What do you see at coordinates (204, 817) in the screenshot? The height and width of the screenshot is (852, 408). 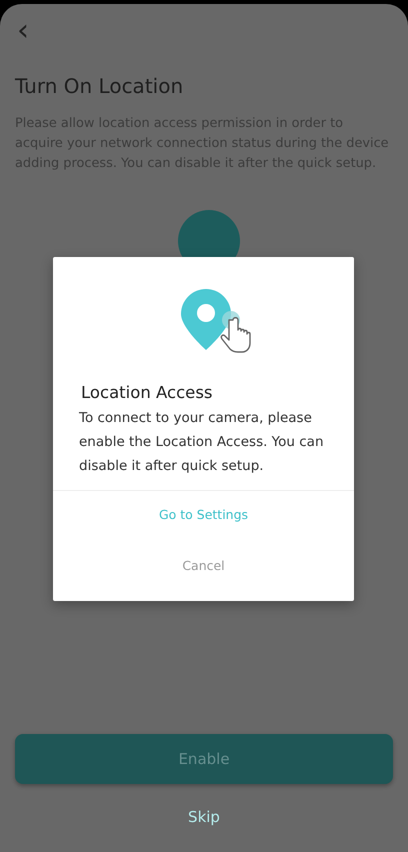 I see `skip-link: Skip` at bounding box center [204, 817].